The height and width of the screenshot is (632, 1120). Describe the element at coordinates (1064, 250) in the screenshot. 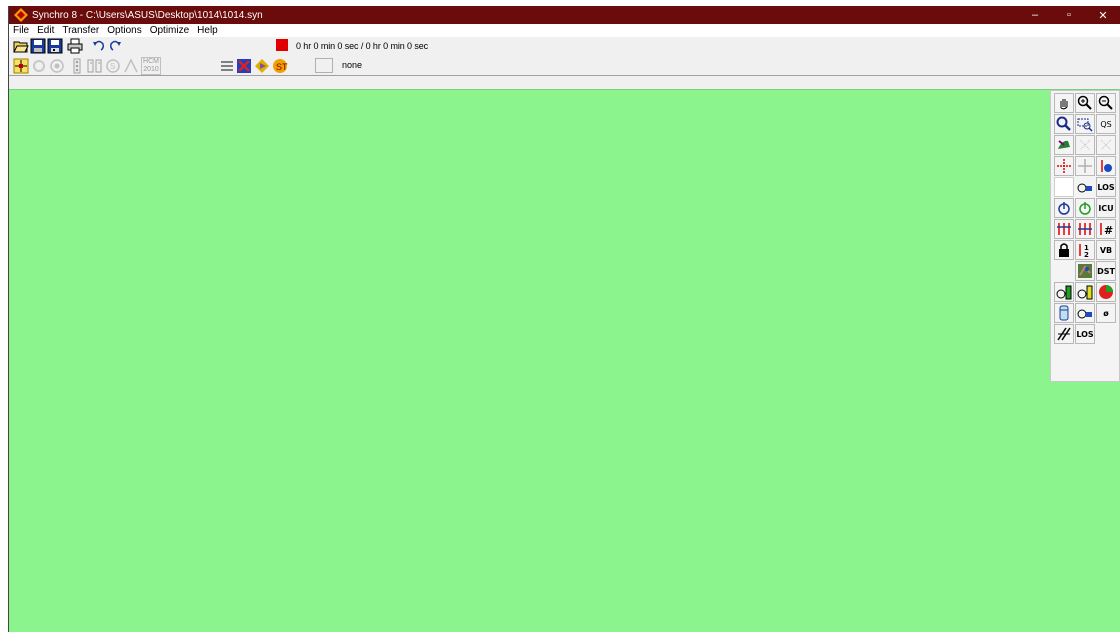

I see `lock-timings-icon` at that location.